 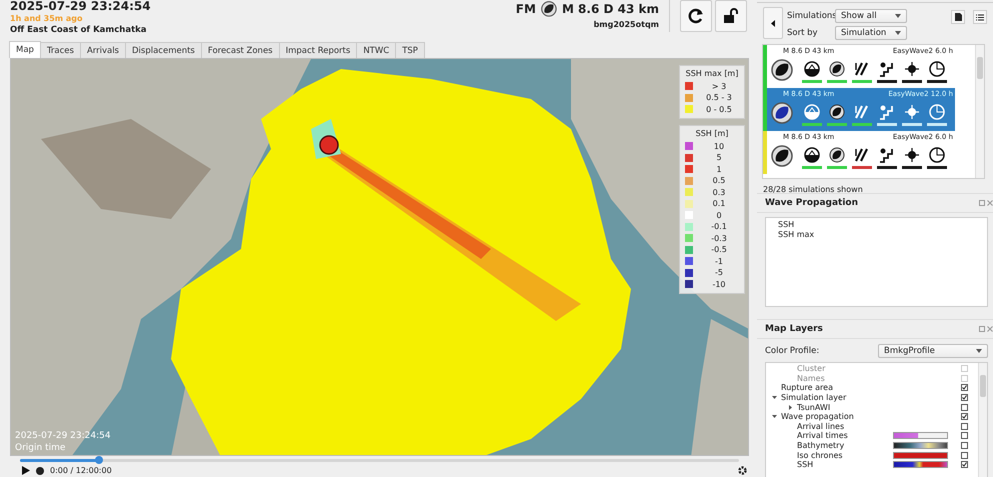 I want to click on legend-label: 0 - 0.5, so click(x=719, y=109).